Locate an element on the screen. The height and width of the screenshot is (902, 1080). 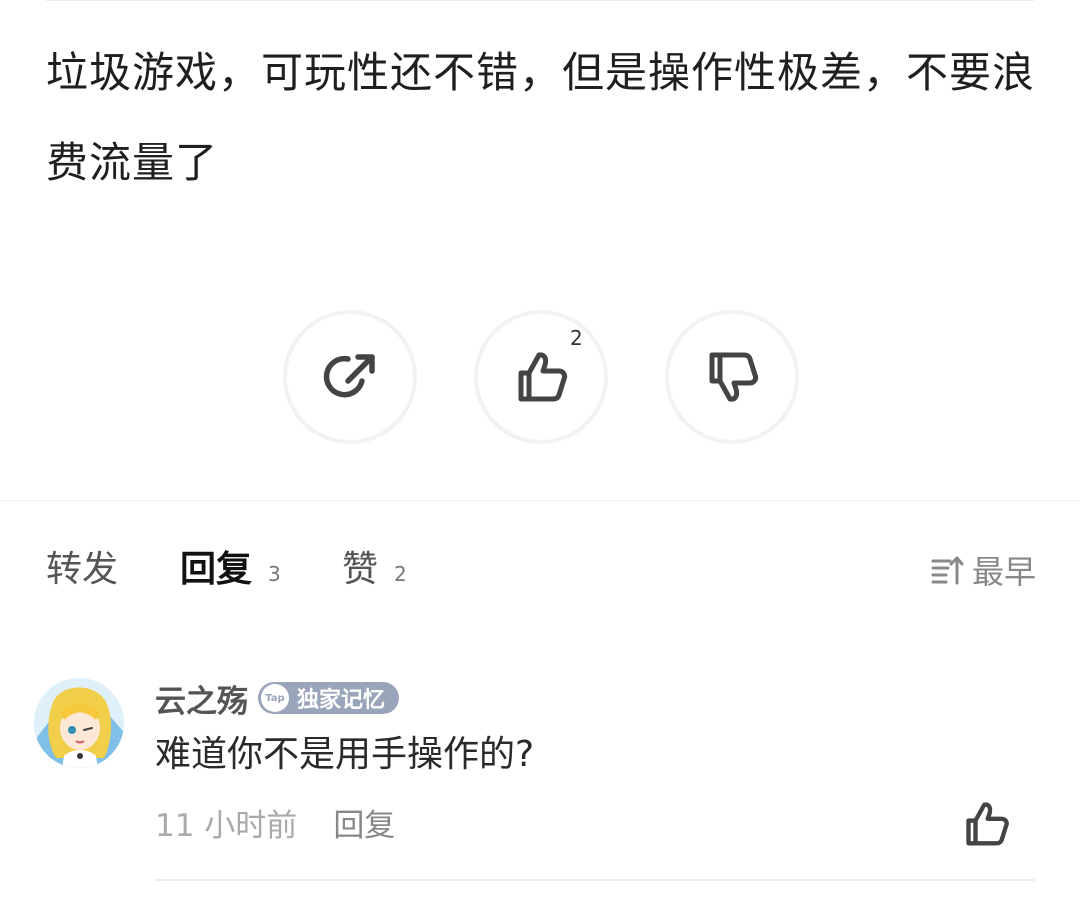
dislike-button is located at coordinates (732, 377).